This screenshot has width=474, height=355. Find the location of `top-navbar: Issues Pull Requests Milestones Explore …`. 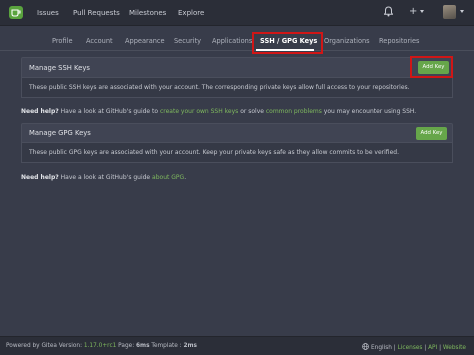

top-navbar: Issues Pull Requests Milestones Explore … is located at coordinates (237, 13).